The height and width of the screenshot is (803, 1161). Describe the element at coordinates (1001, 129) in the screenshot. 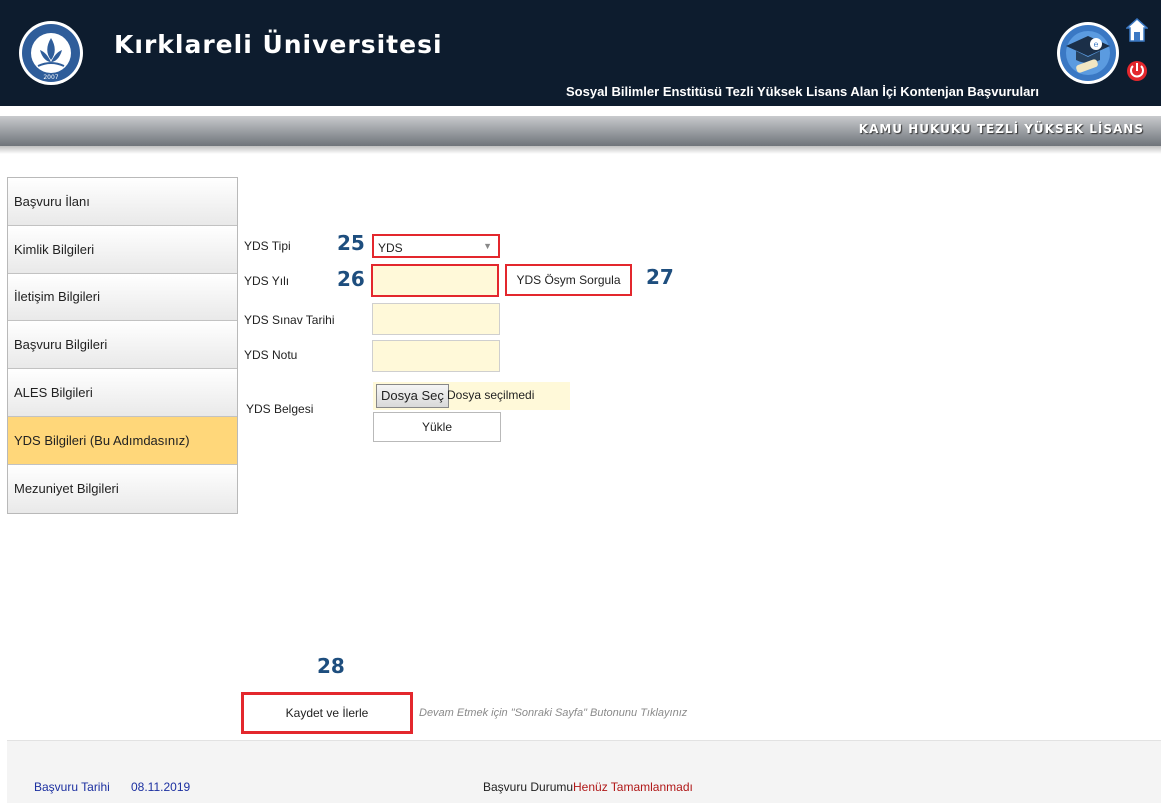

I see `program-name: KAMU HUKUKU TEZLİ YÜKSEK LİSANS` at that location.